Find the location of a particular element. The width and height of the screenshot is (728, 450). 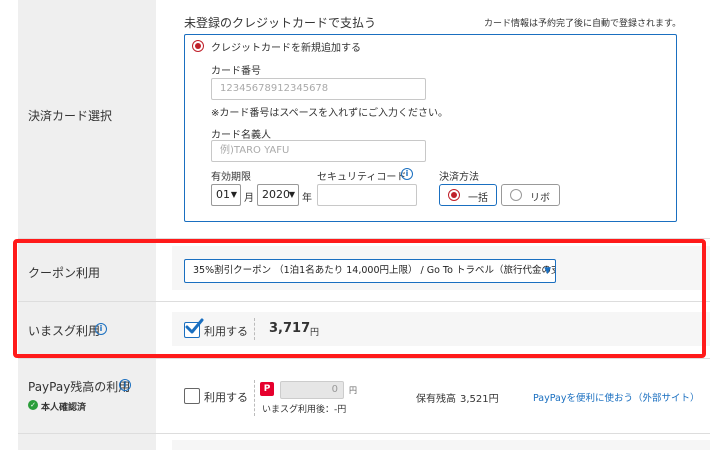

expiry-year-value: 2020 is located at coordinates (276, 194).